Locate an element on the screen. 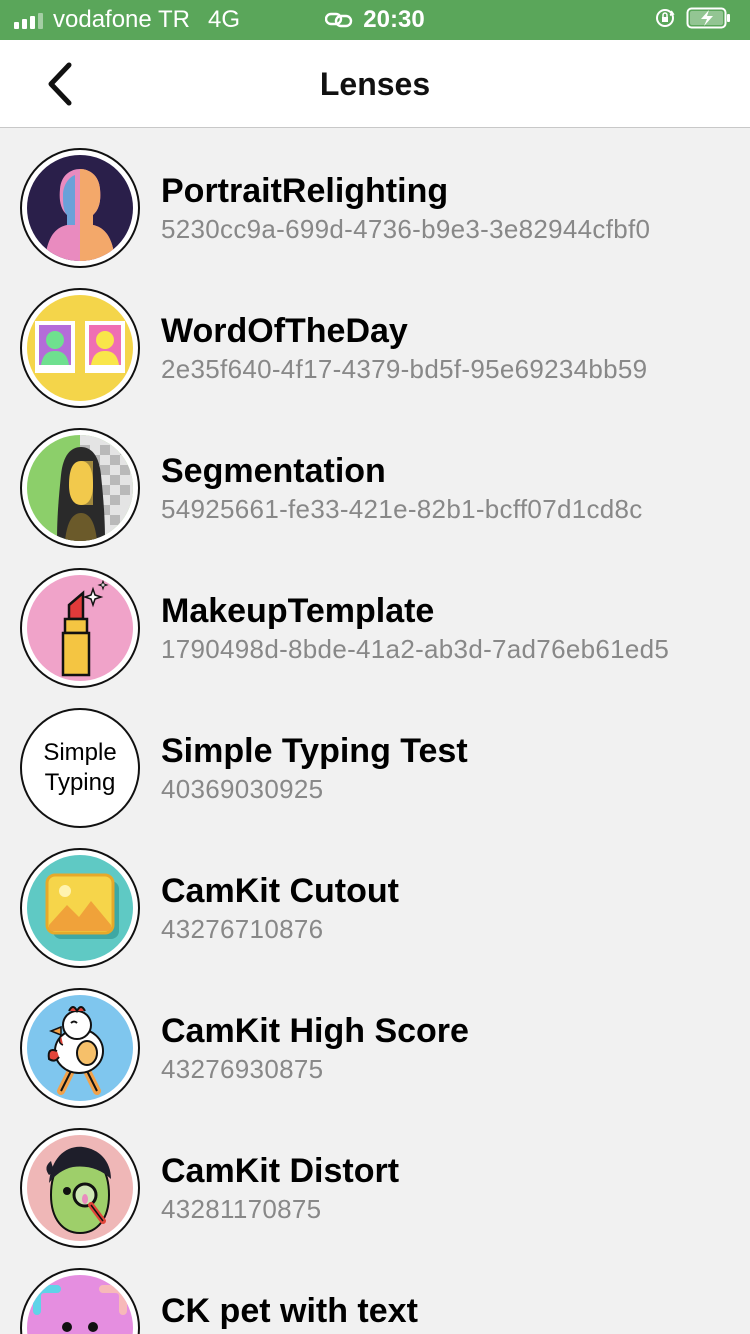 Image resolution: width=750 pixels, height=1334 pixels. pet-icon is located at coordinates (80, 1304).